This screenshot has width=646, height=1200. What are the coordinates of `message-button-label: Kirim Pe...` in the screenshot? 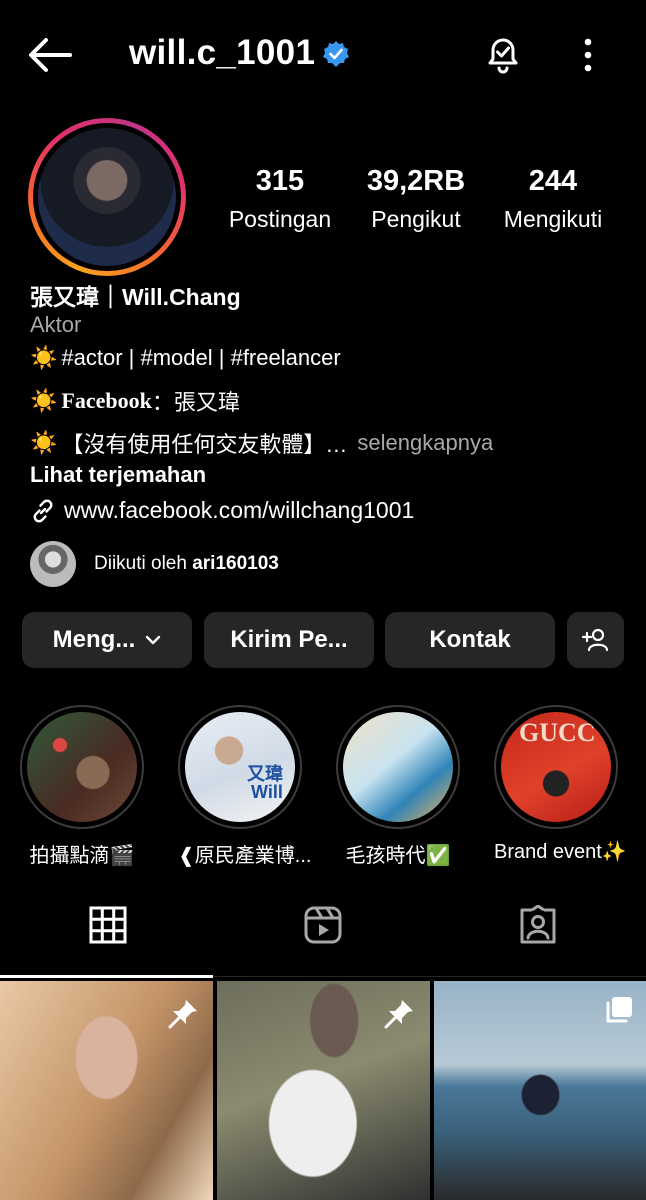 It's located at (289, 639).